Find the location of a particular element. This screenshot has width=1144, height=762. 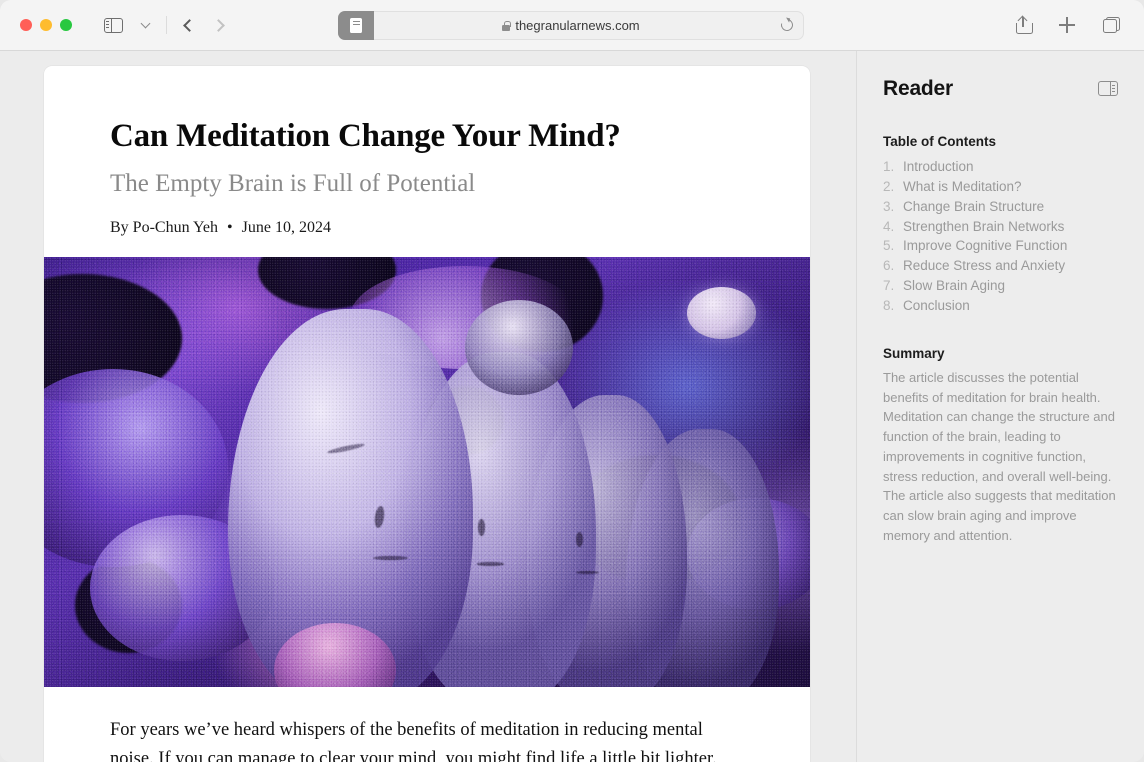

toolbar-actions is located at coordinates (1067, 25).